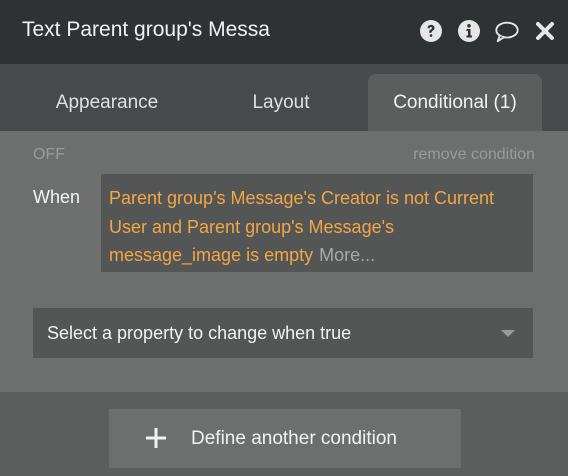 The height and width of the screenshot is (476, 568). I want to click on title-icons, so click(488, 31).